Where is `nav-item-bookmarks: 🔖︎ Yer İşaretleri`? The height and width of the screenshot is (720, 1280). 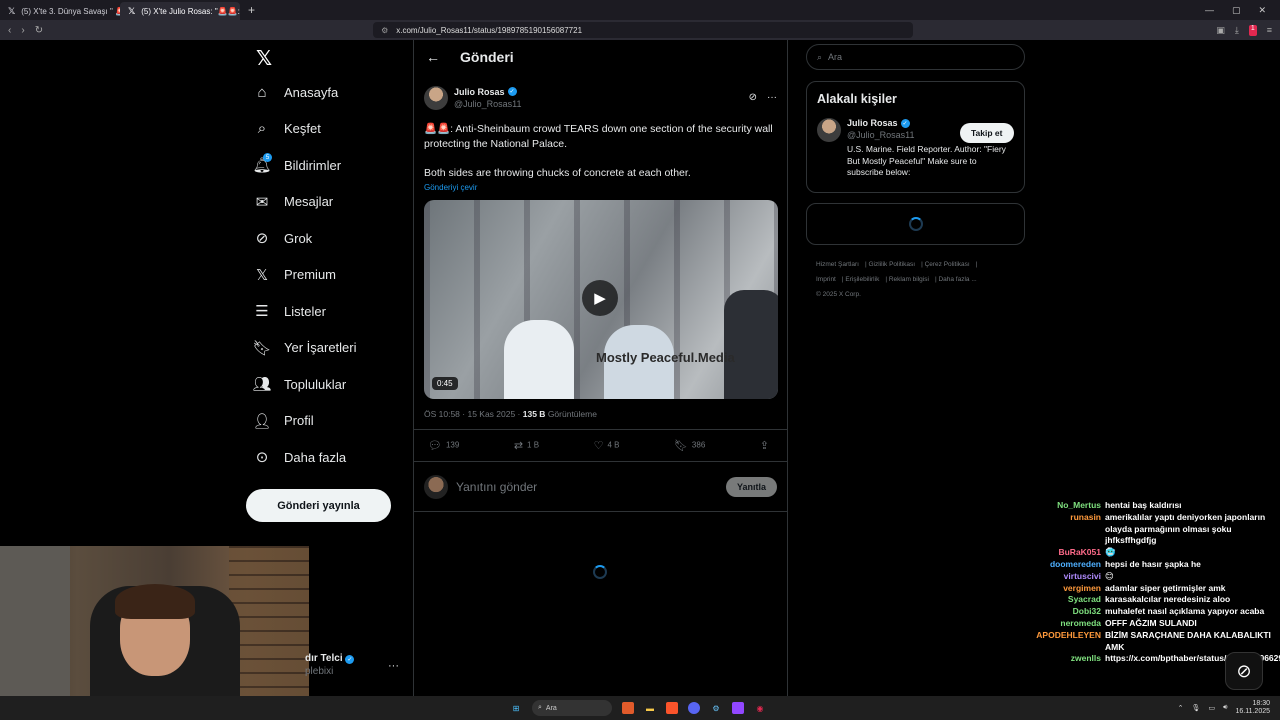 nav-item-bookmarks: 🔖︎ Yer İşaretleri is located at coordinates (326, 348).